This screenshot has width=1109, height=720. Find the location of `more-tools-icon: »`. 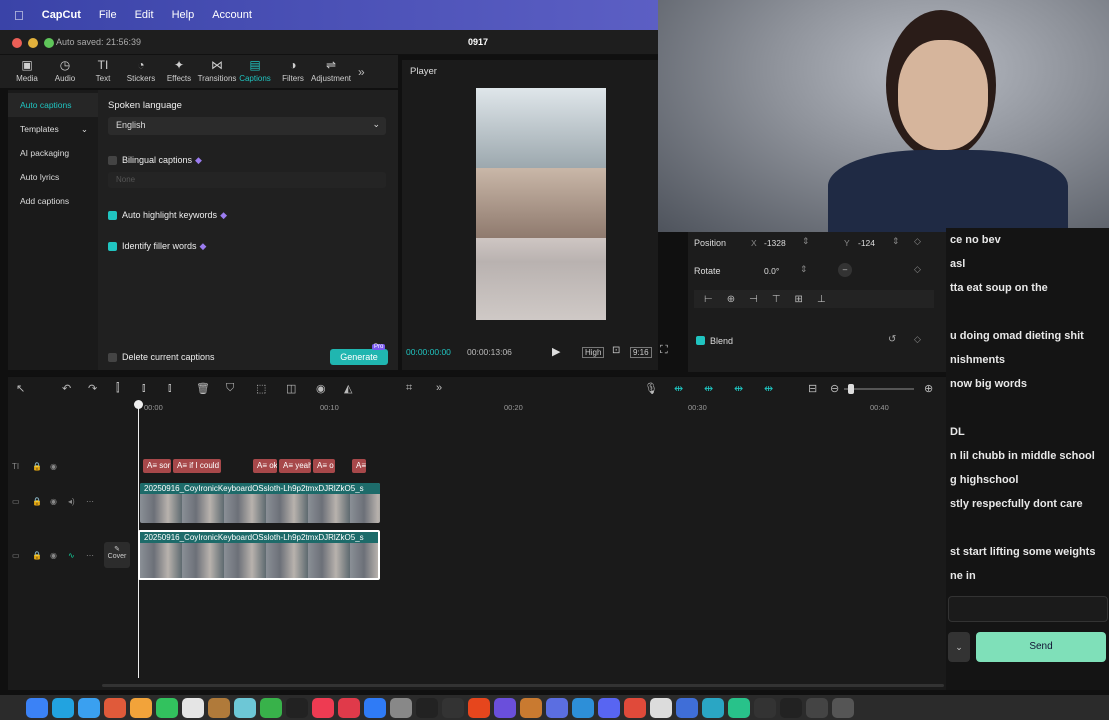

more-tools-icon: » is located at coordinates (439, 388).